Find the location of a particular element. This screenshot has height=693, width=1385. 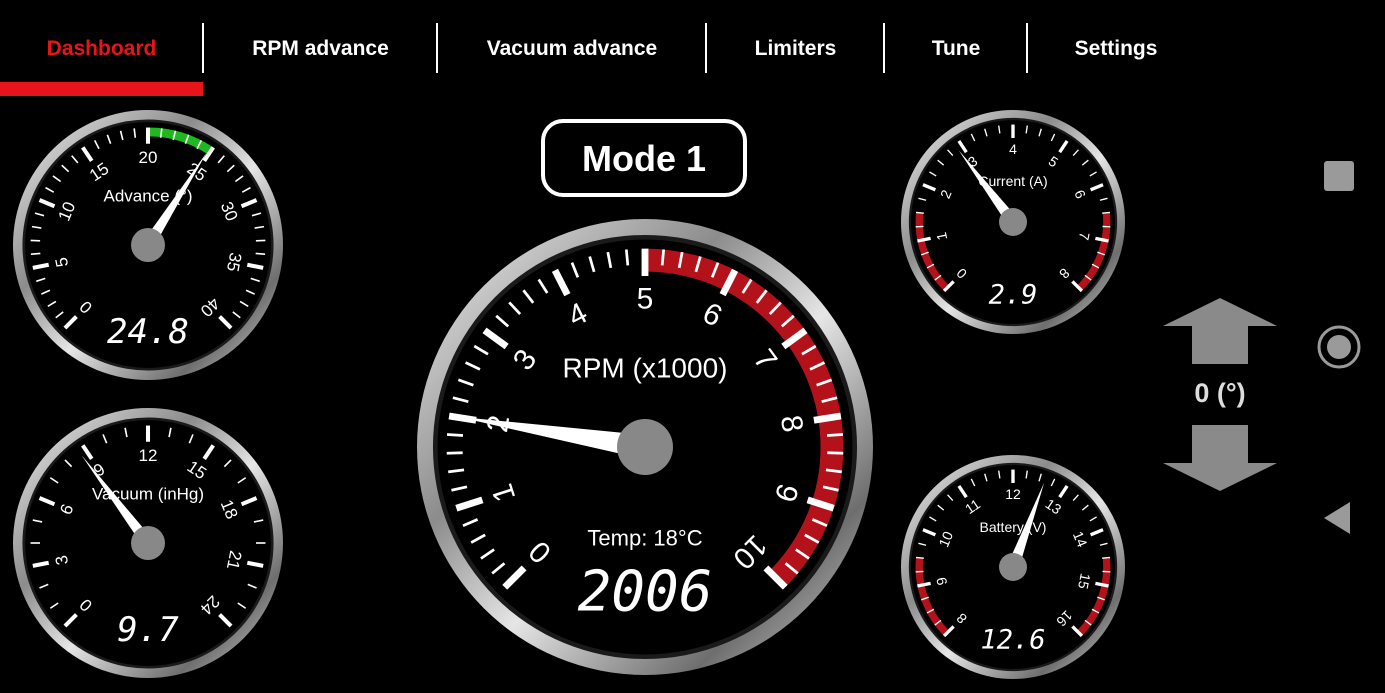

vacuum-gauge: 03691215182124Vacuum (inHg)9.7 is located at coordinates (148, 543).